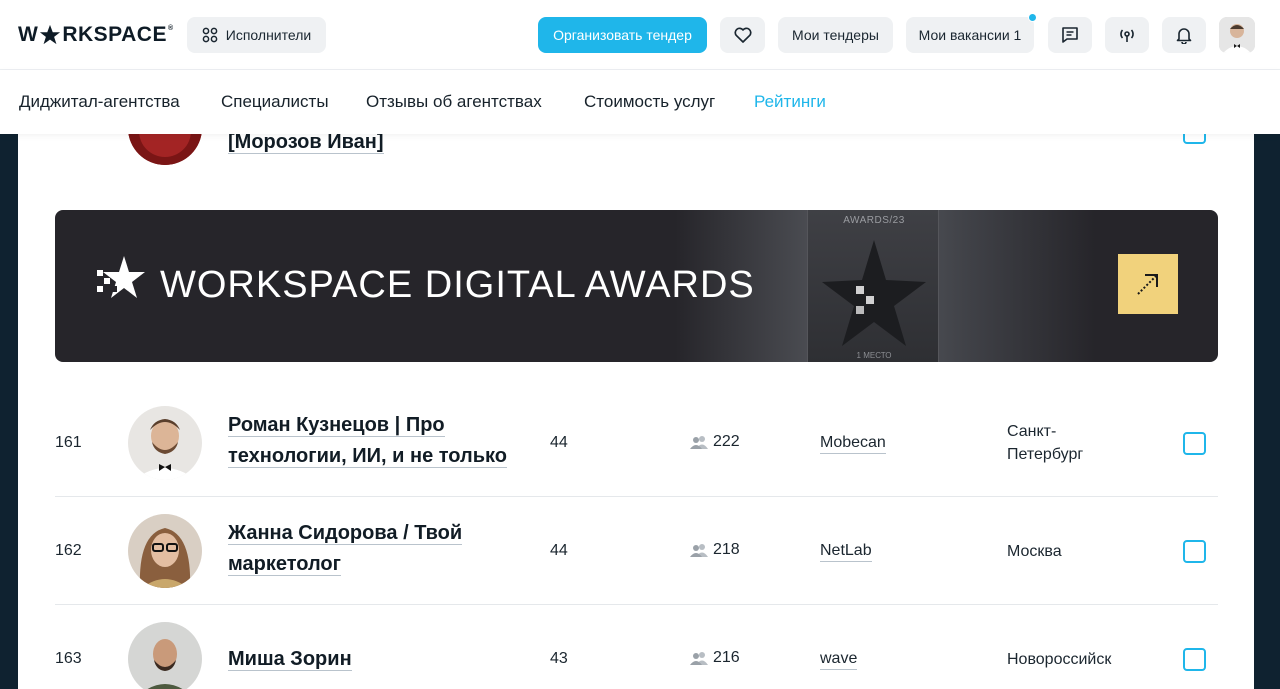 The width and height of the screenshot is (1280, 689). I want to click on my-tenders-button: Мои тендеры, so click(835, 35).